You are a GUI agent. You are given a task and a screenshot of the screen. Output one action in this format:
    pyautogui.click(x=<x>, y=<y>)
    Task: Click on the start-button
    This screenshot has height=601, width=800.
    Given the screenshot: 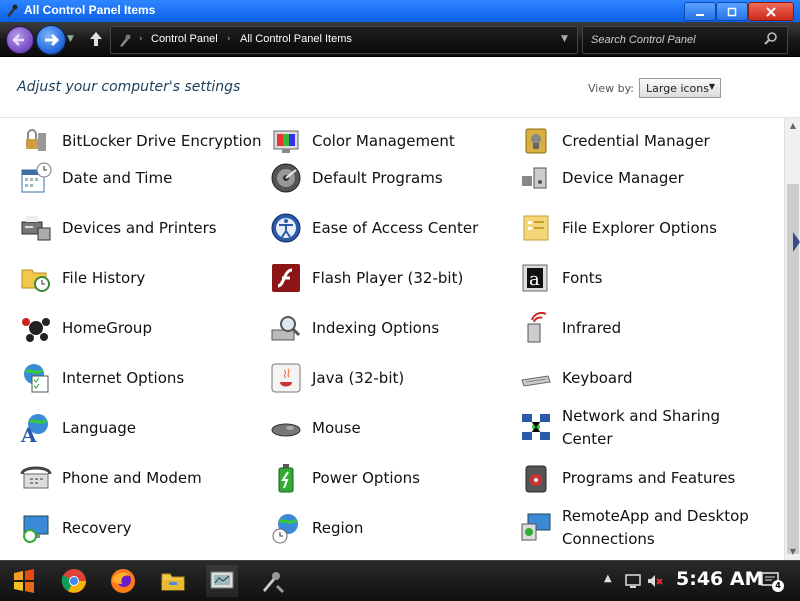 What is the action you would take?
    pyautogui.click(x=24, y=581)
    